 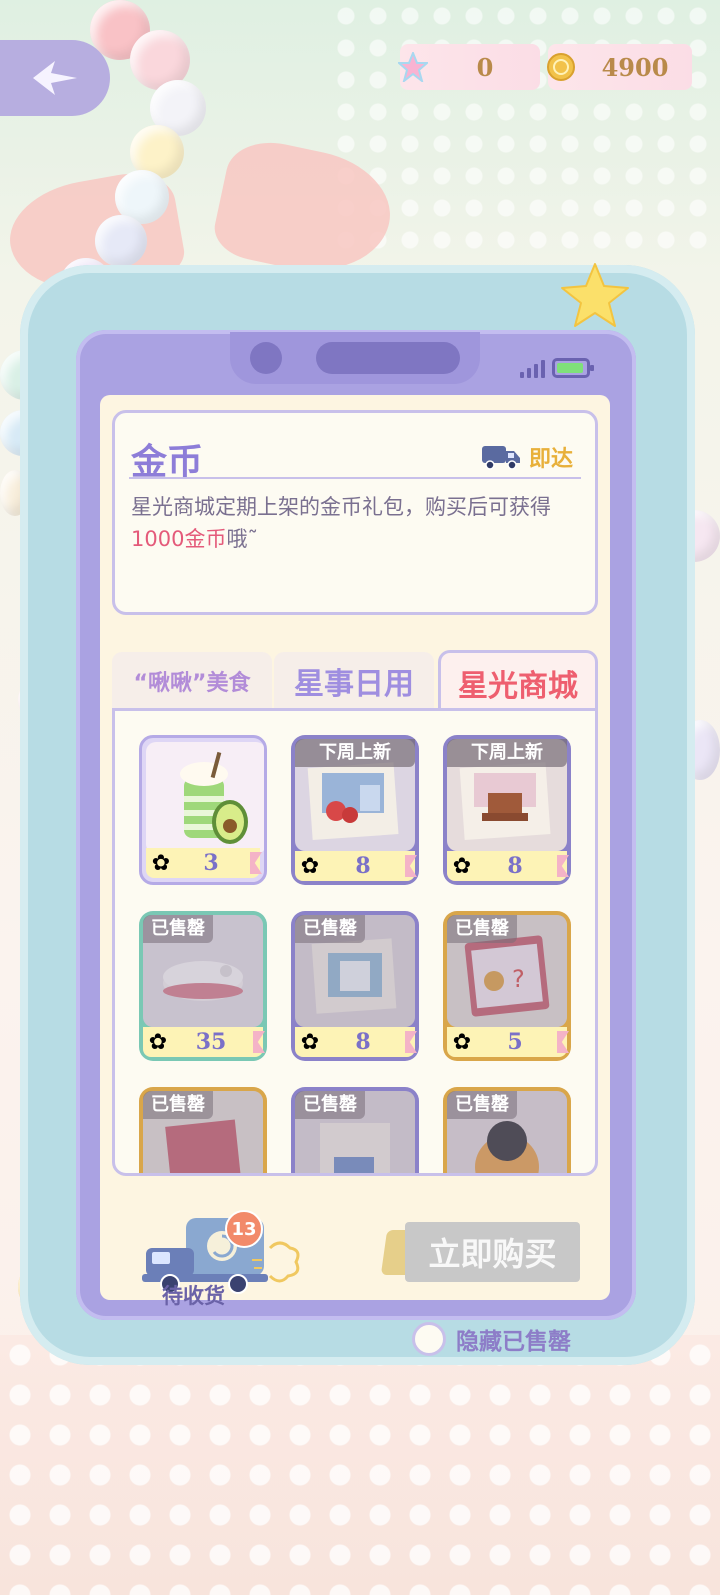 What do you see at coordinates (192, 681) in the screenshot?
I see `tab-snacks: “啾啾”美食` at bounding box center [192, 681].